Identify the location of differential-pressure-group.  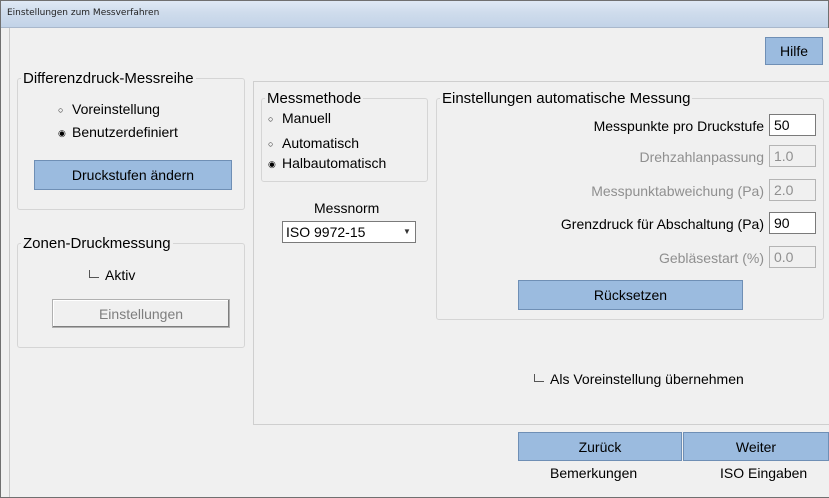
(131, 144).